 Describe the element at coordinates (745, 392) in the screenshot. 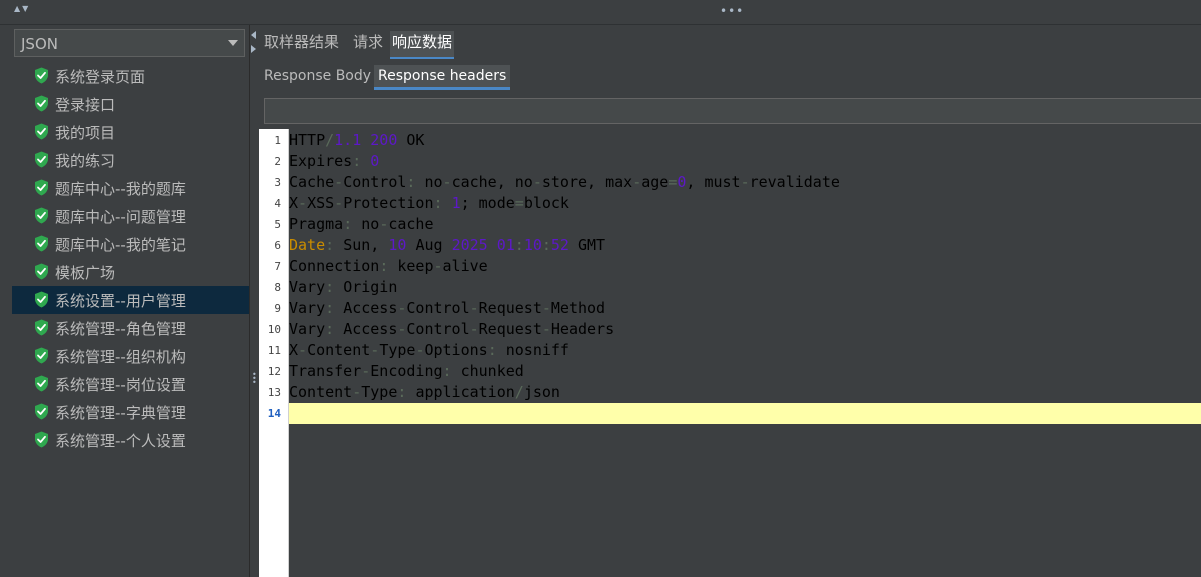

I see `header-line: Content-Type: application/json` at that location.